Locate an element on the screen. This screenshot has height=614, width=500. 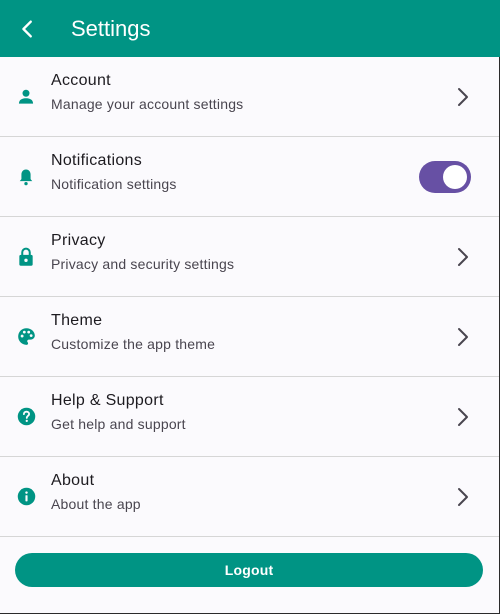
item-title: Theme is located at coordinates (77, 320).